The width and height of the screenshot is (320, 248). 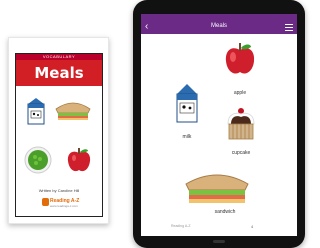 I want to click on peas-icon, so click(x=38, y=160).